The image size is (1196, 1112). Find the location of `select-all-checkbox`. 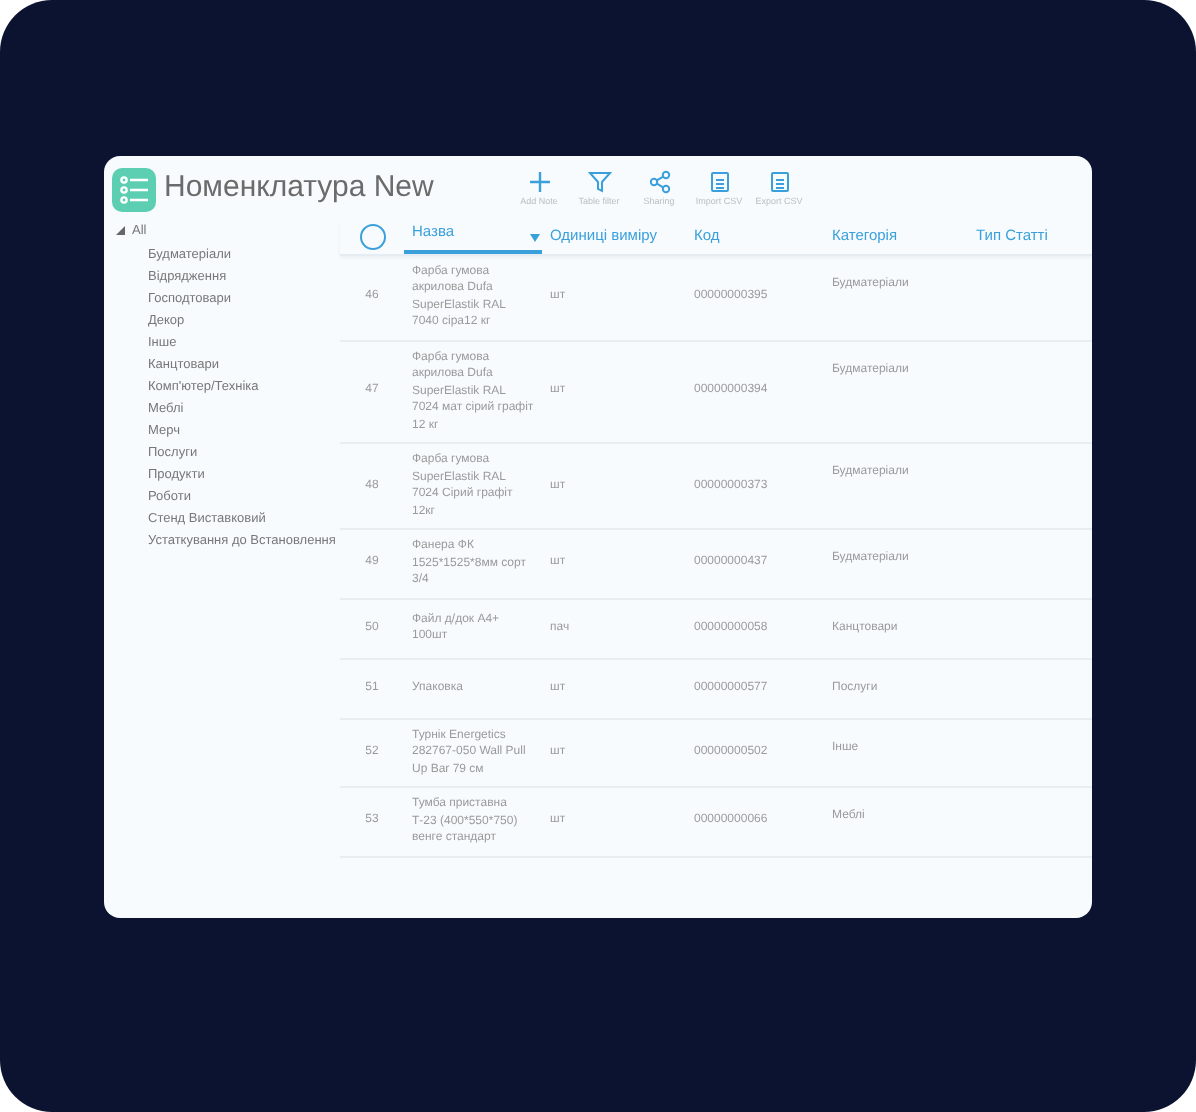

select-all-checkbox is located at coordinates (372, 236).